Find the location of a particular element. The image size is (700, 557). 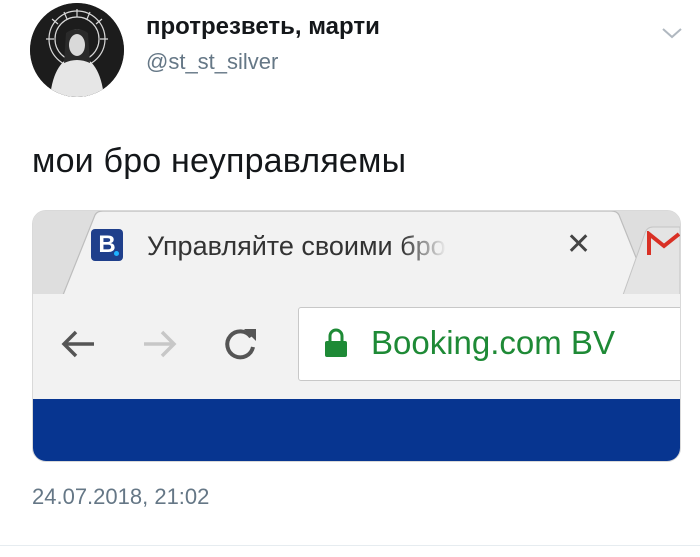

address-bar: Booking.com BV is located at coordinates (489, 344).